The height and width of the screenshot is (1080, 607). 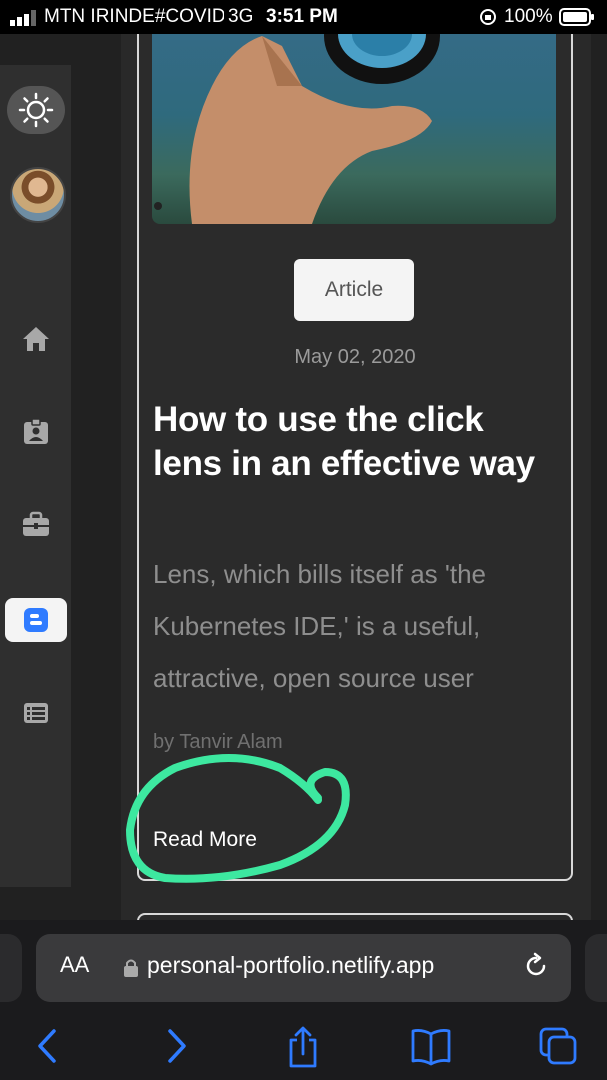 I want to click on reader-options-button: AA, so click(x=74, y=965).